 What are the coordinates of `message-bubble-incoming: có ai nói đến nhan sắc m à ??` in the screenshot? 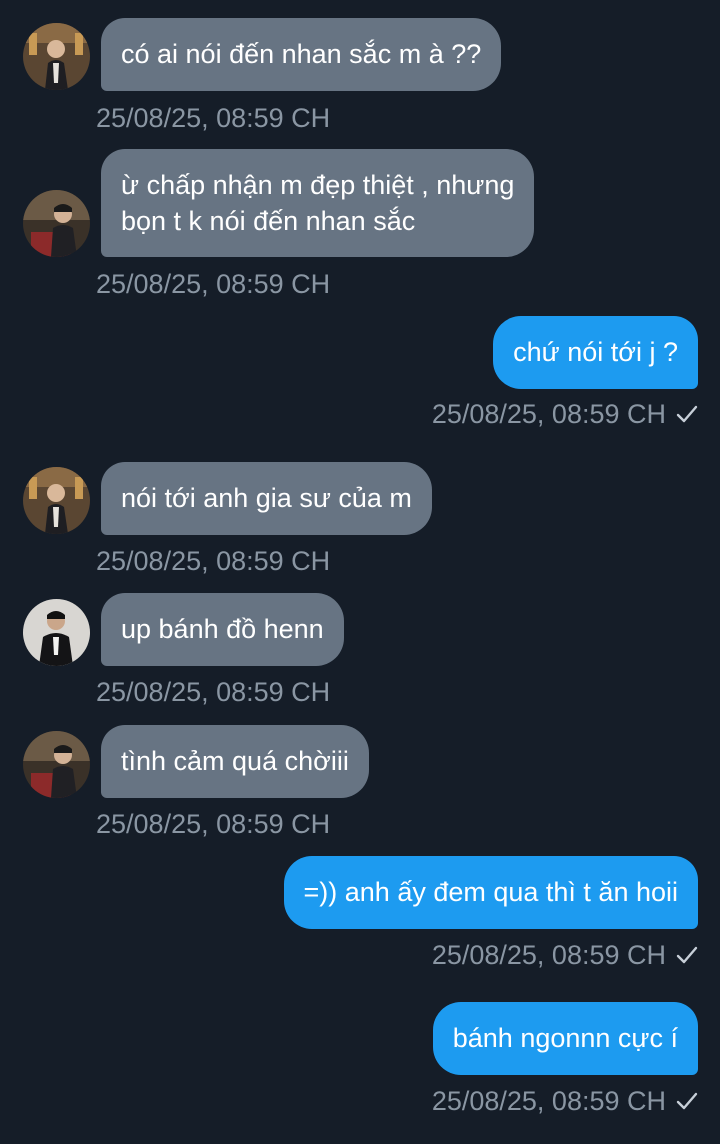 It's located at (301, 54).